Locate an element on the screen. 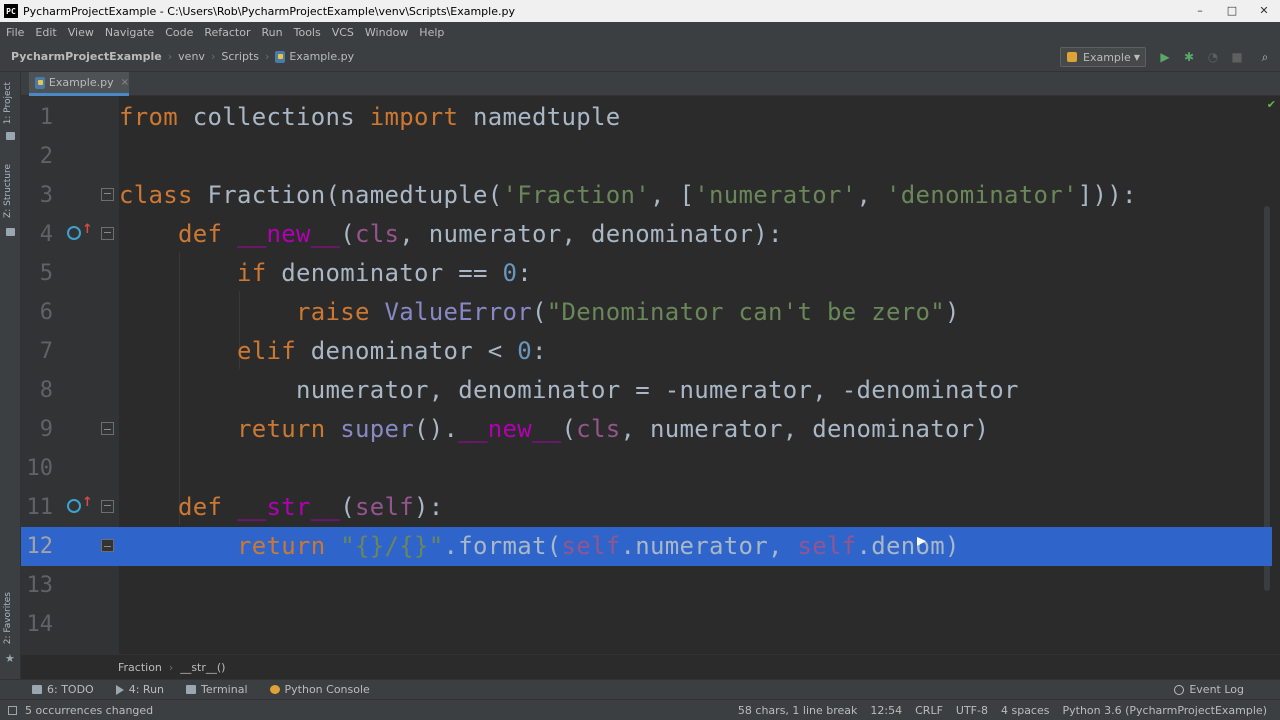 Image resolution: width=1280 pixels, height=720 pixels. tab-label: Example.py is located at coordinates (81, 82).